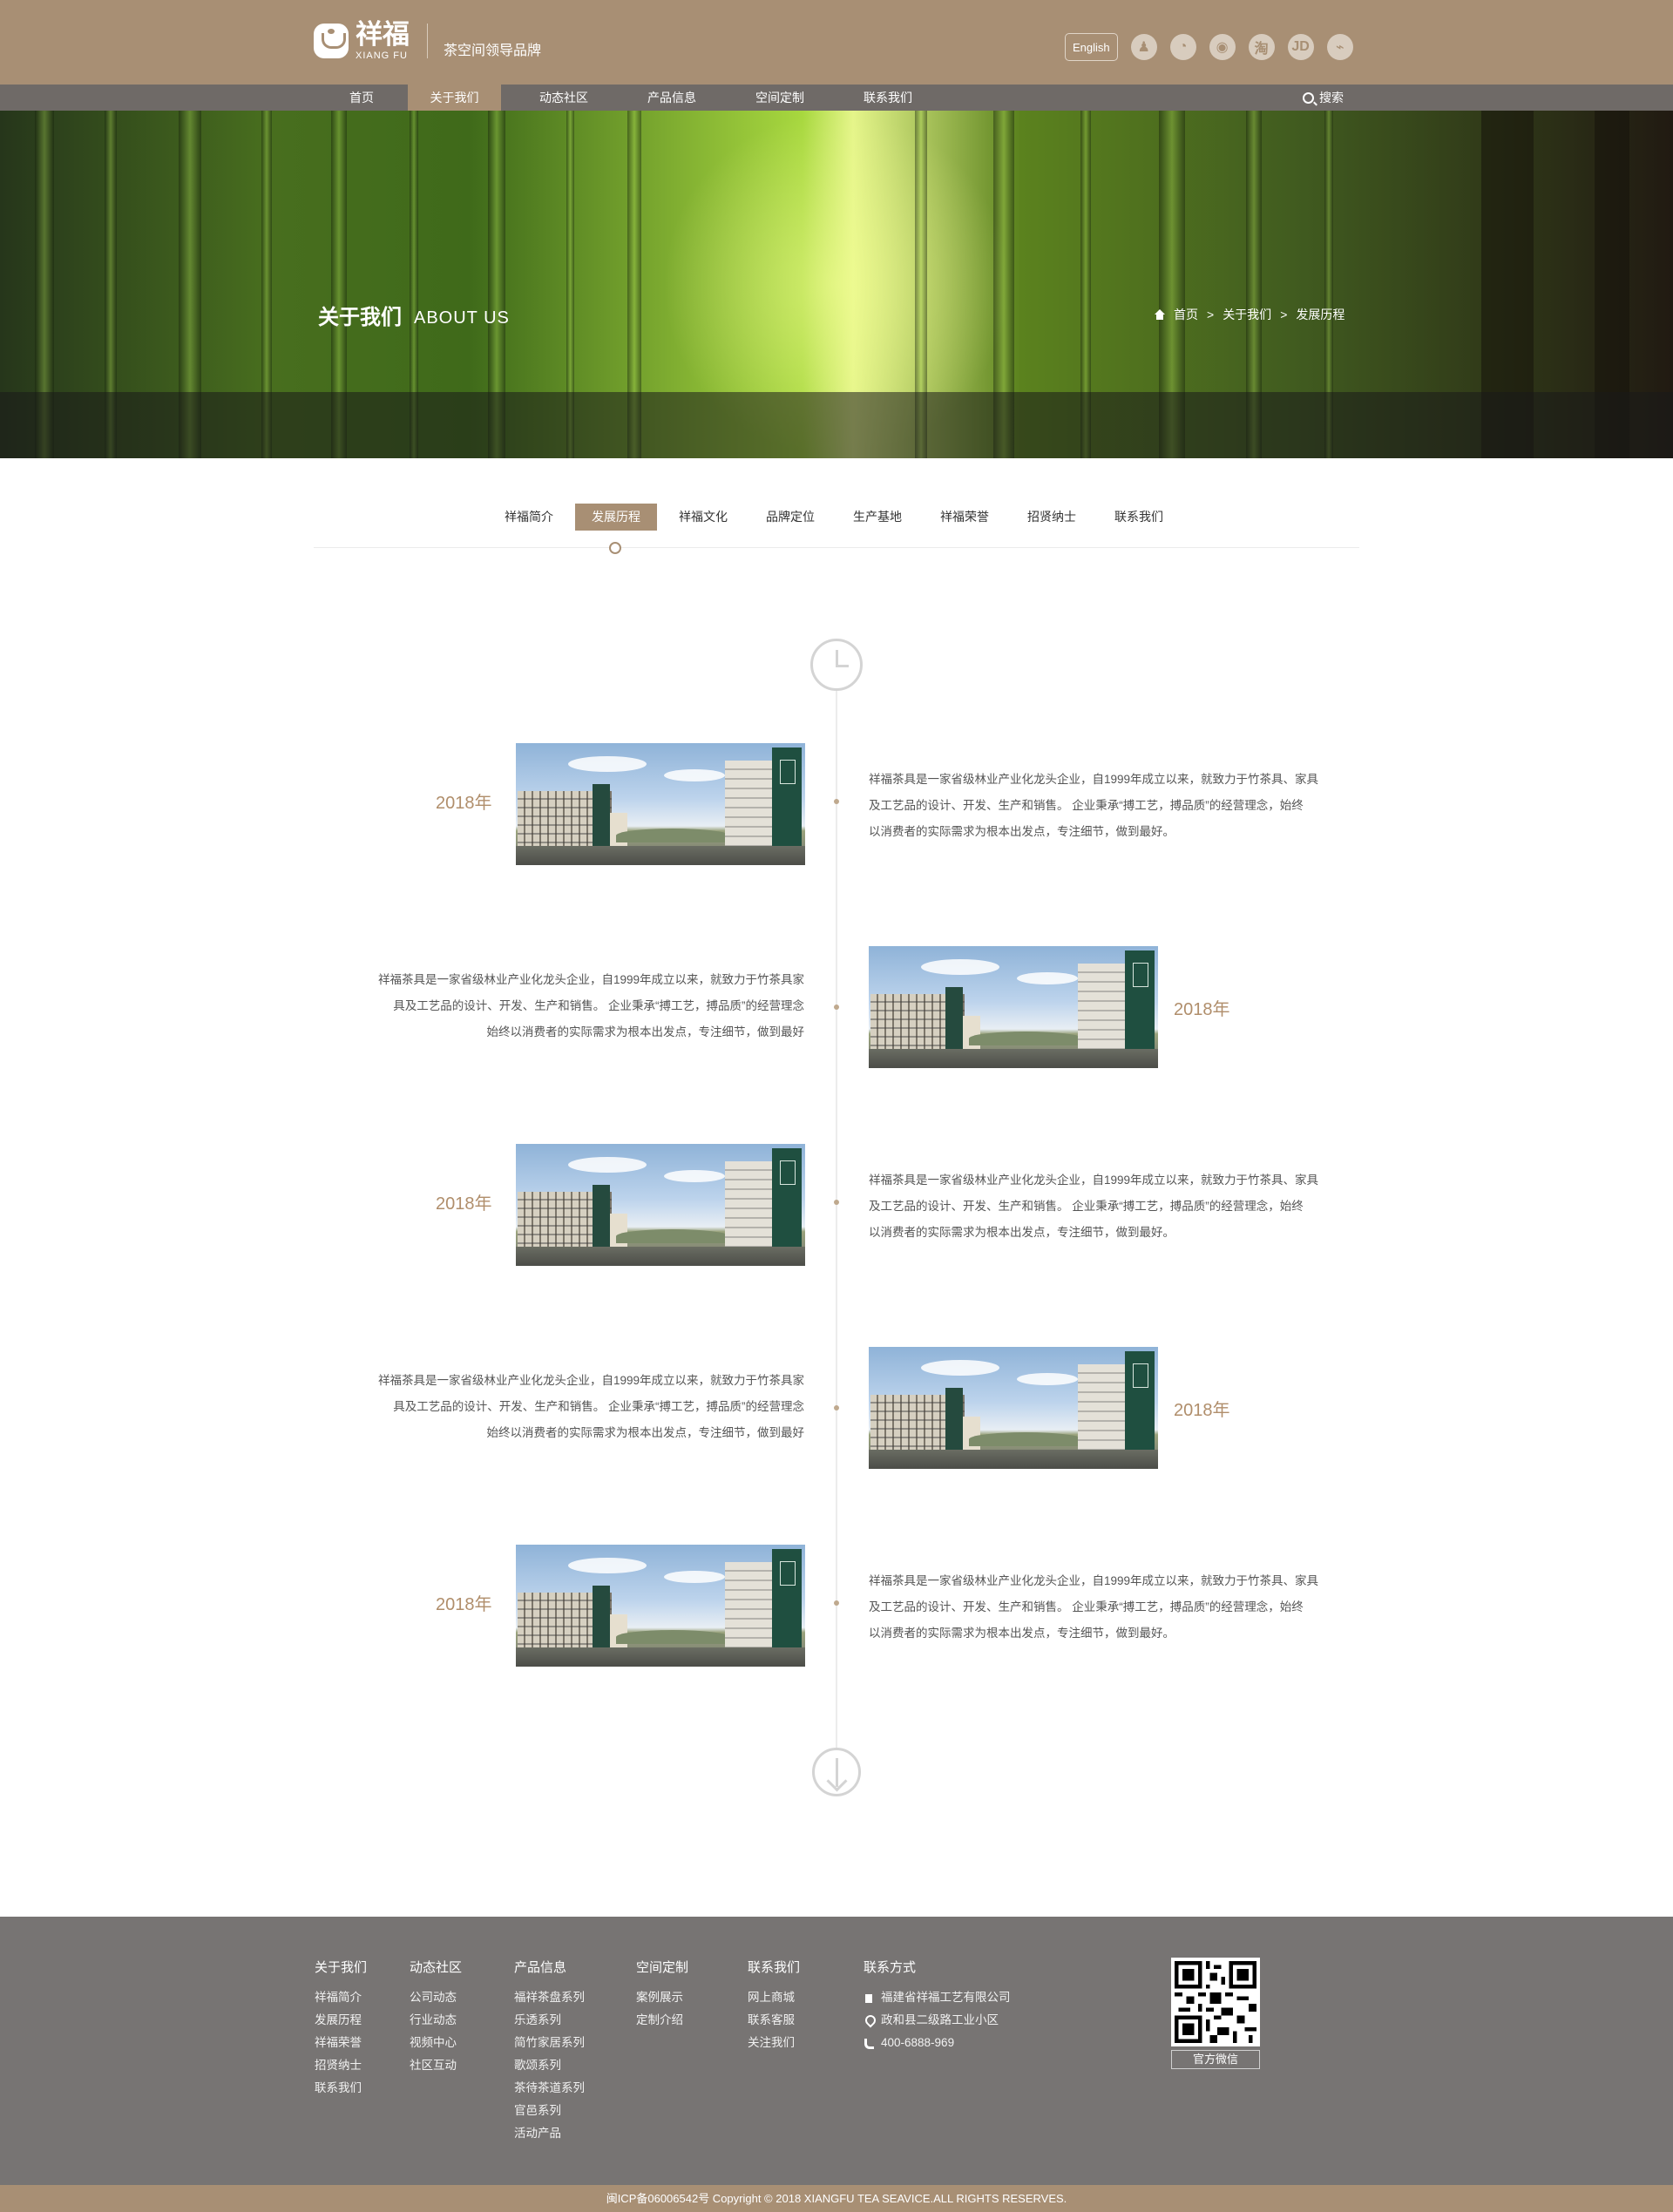  What do you see at coordinates (455, 98) in the screenshot?
I see `nav-item-about: 关于我们` at bounding box center [455, 98].